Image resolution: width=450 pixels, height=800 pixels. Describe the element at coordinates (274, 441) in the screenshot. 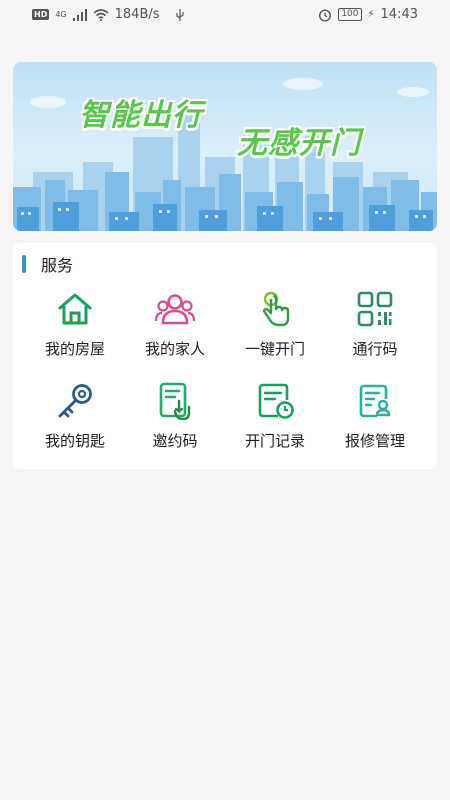

I see `service-label: 开门记录` at that location.